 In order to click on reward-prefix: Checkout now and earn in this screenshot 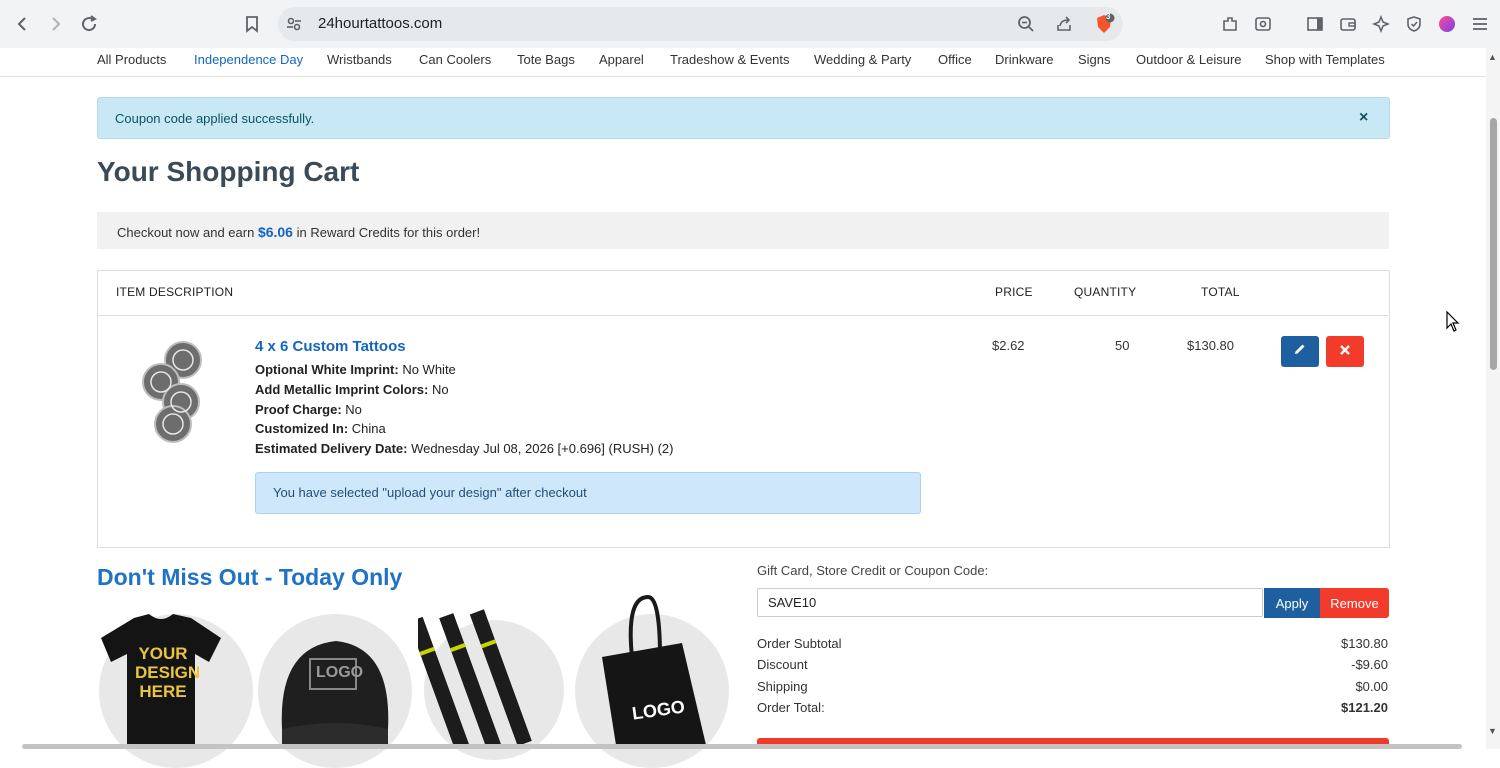, I will do `click(187, 232)`.